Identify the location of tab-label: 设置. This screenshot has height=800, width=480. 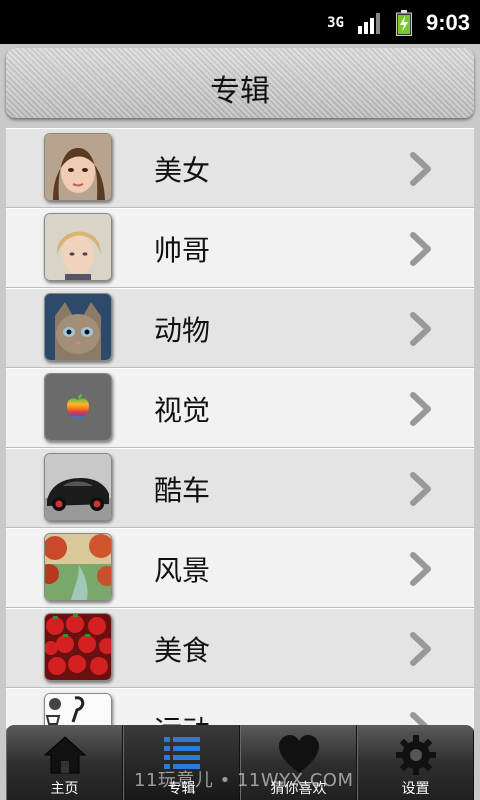
(415, 789).